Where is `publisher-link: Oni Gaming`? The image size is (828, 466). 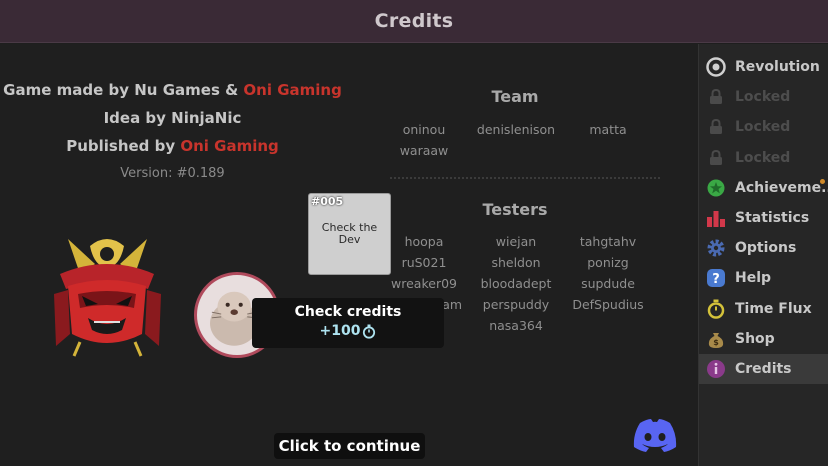
publisher-link: Oni Gaming is located at coordinates (229, 146).